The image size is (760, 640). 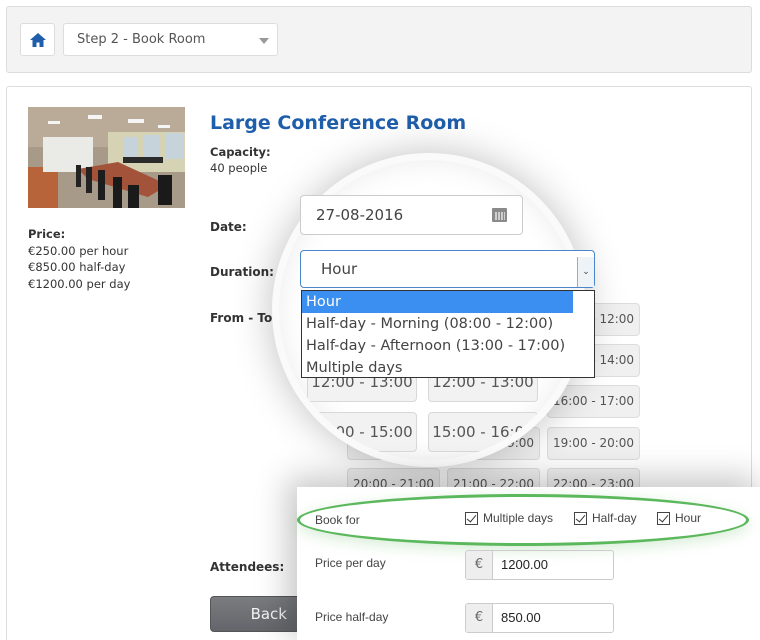 What do you see at coordinates (605, 518) in the screenshot?
I see `checkbox-half-day: Half-day` at bounding box center [605, 518].